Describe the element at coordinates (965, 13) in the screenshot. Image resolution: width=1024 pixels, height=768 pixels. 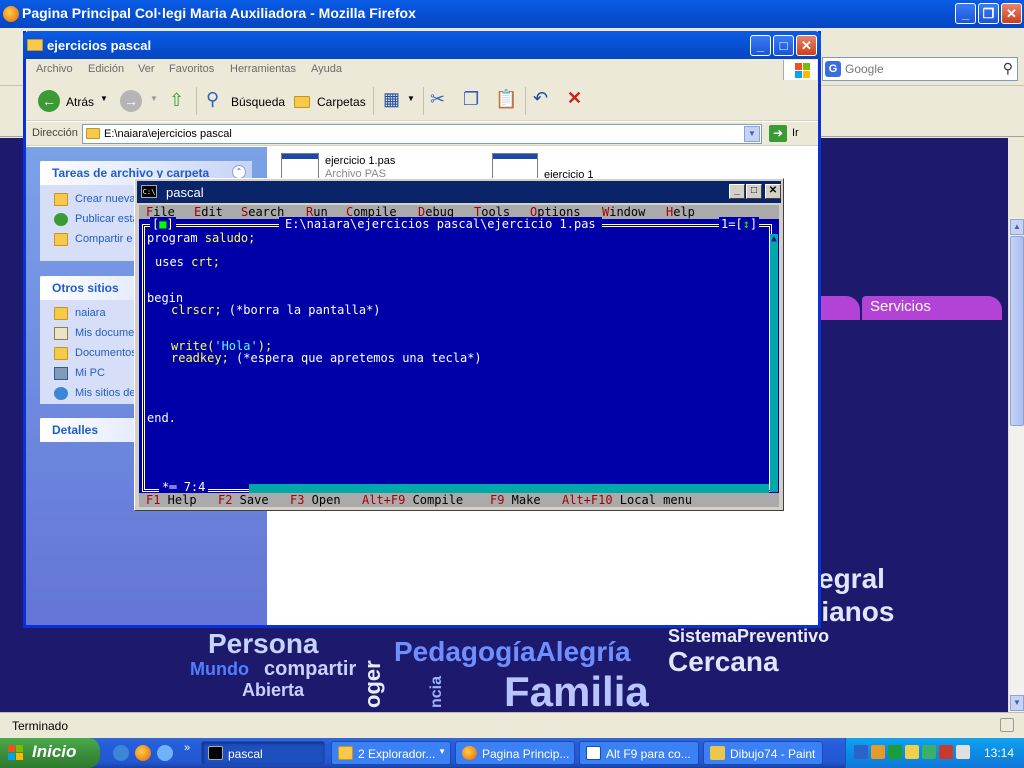
I see `firefox-minimize-button: _` at that location.